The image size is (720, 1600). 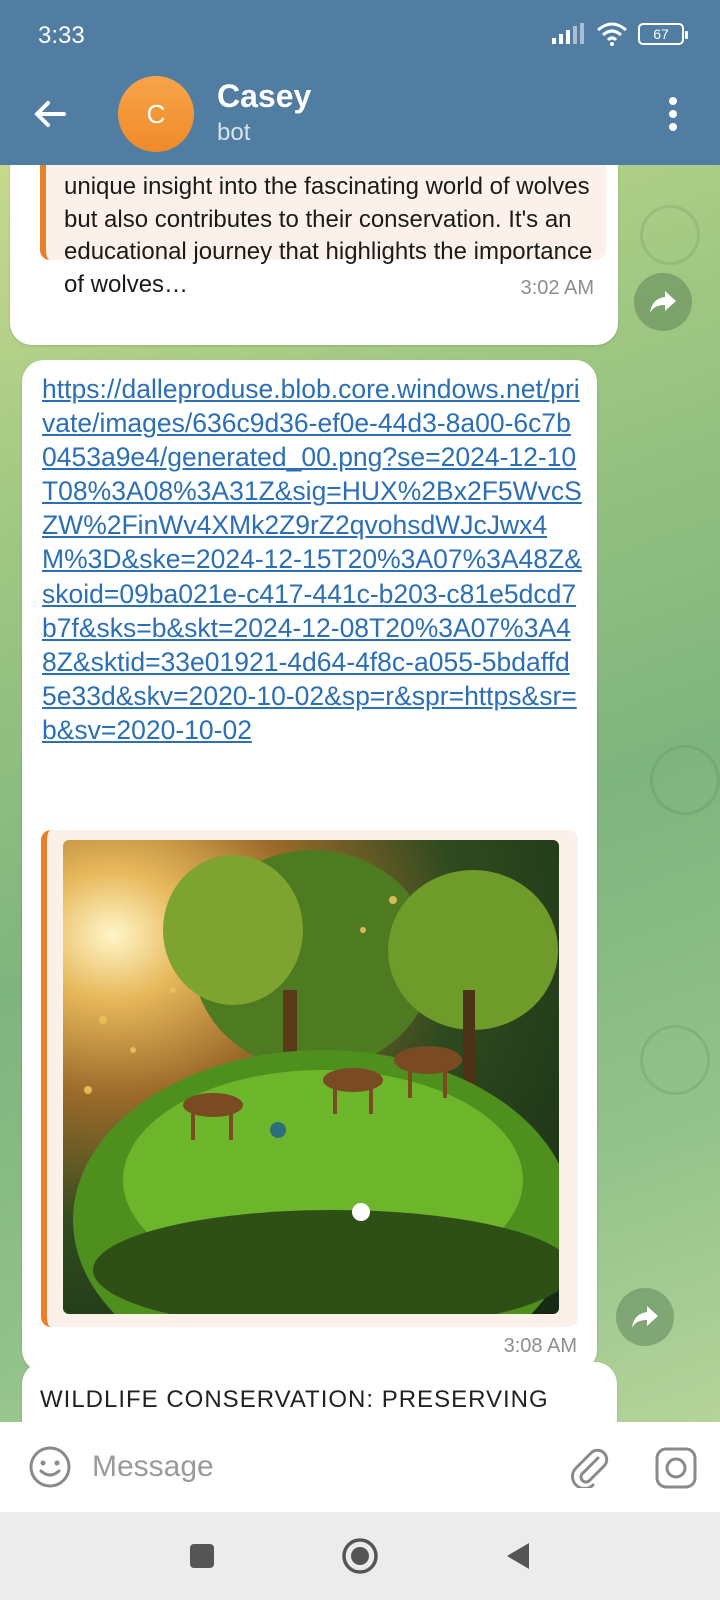 I want to click on chat-subtitle: bot, so click(x=234, y=132).